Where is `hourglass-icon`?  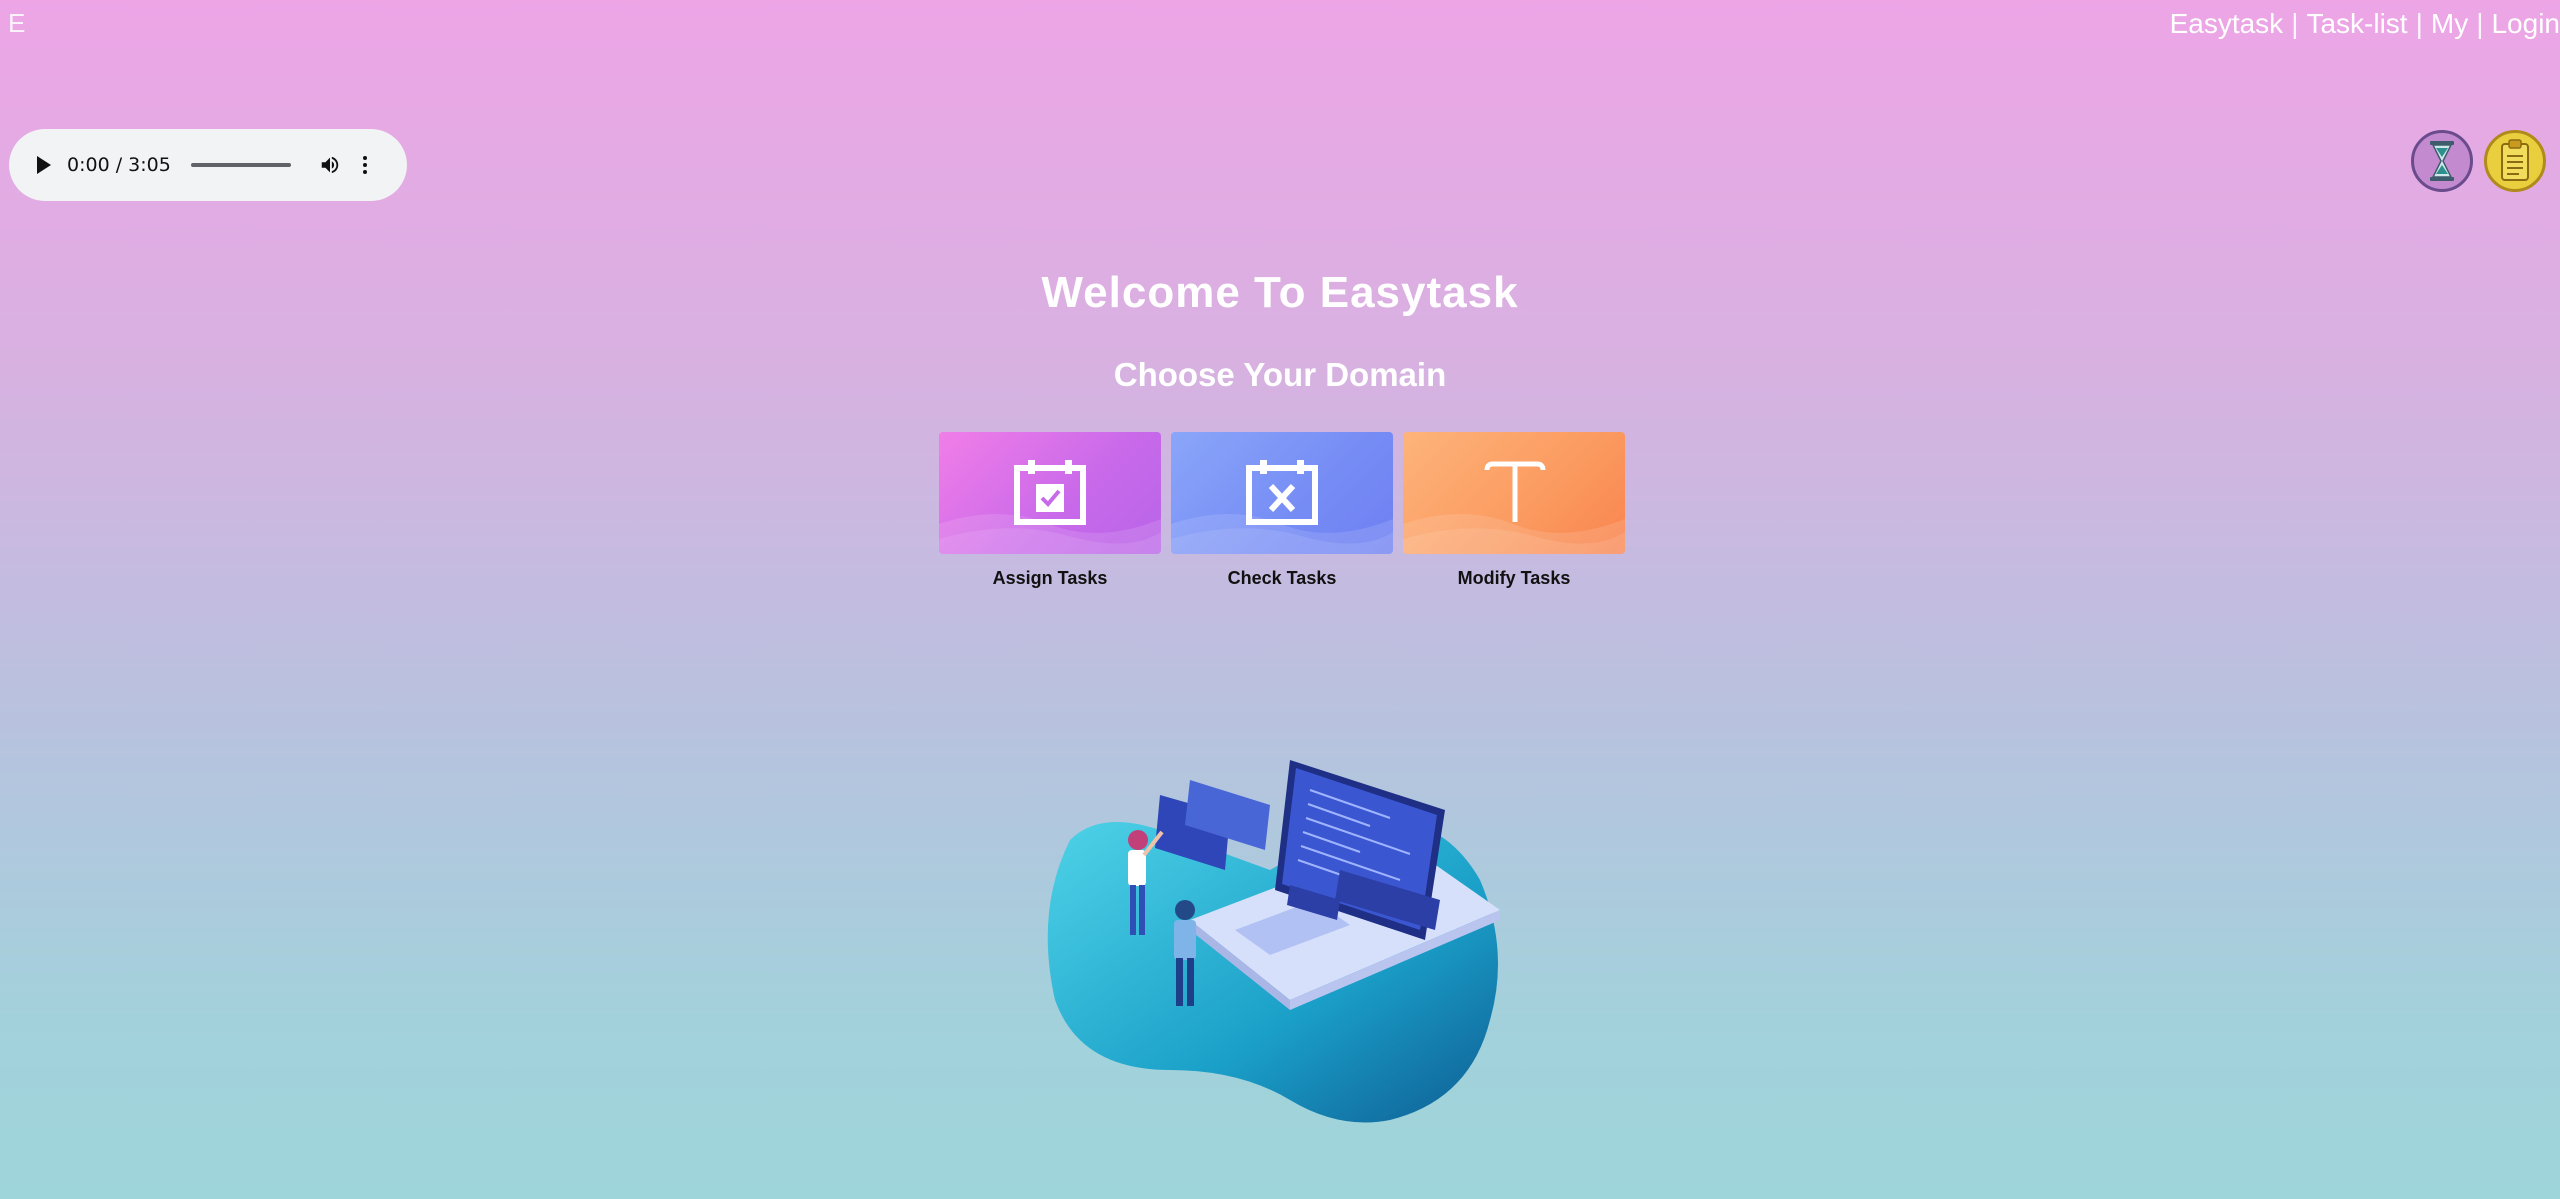 hourglass-icon is located at coordinates (2442, 161).